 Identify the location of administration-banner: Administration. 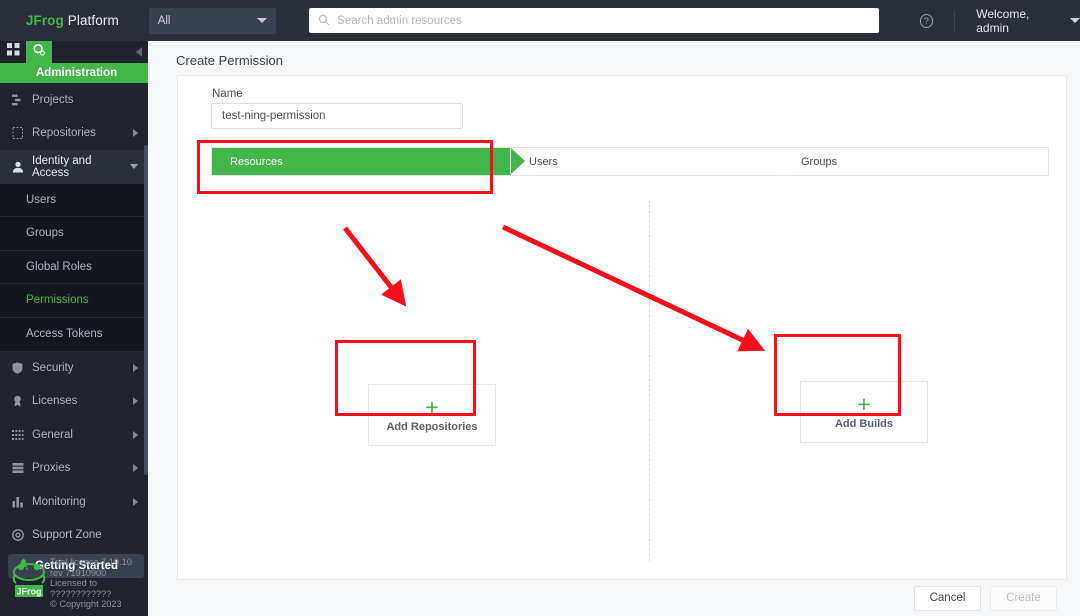
(74, 73).